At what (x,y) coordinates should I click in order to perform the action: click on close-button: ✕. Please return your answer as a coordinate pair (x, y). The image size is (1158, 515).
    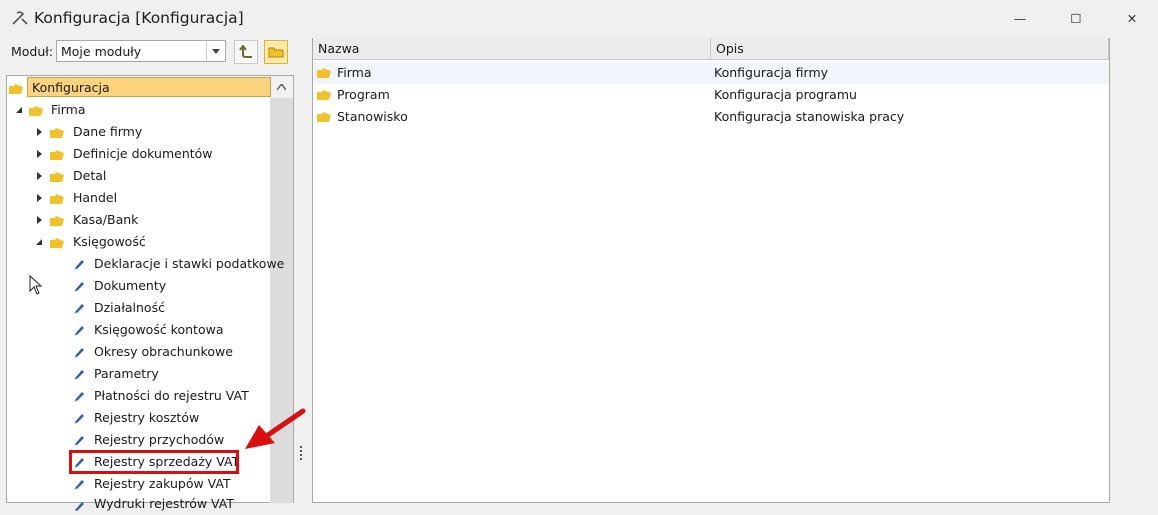
    Looking at the image, I should click on (1132, 18).